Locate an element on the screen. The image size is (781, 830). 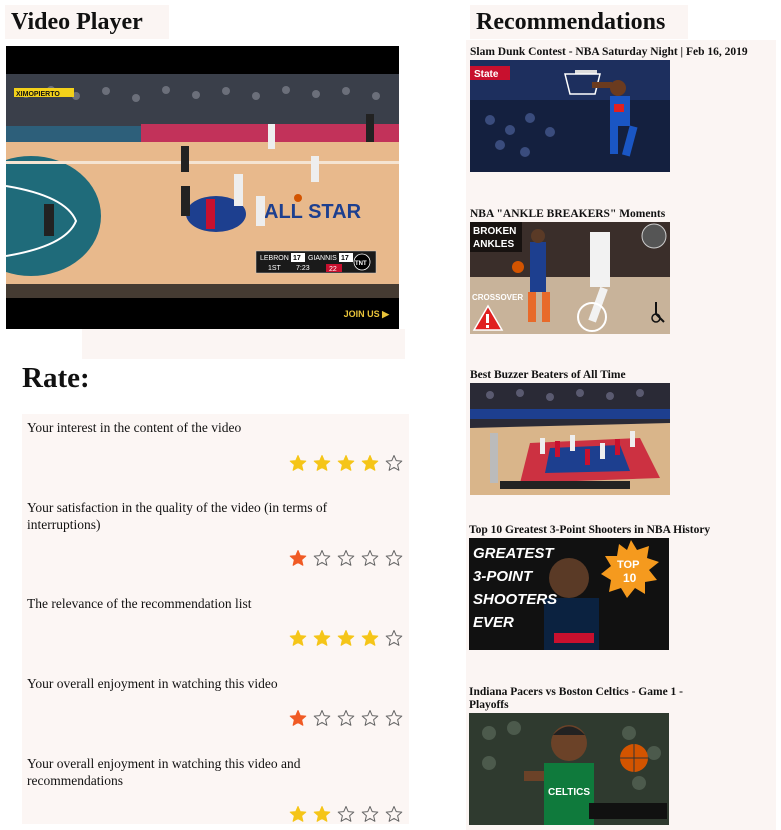
rate-heading: Rate: is located at coordinates (56, 378).